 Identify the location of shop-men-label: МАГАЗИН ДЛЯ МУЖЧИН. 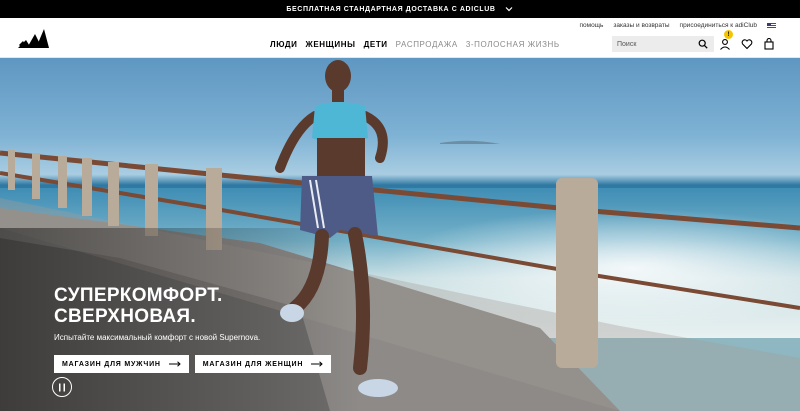
(111, 364).